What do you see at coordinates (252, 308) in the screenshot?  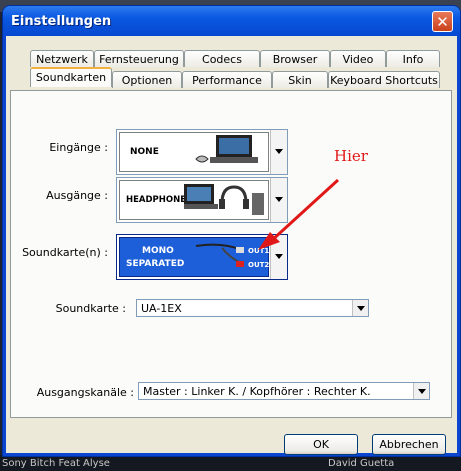 I see `soundkarte-select: UA-1EX` at bounding box center [252, 308].